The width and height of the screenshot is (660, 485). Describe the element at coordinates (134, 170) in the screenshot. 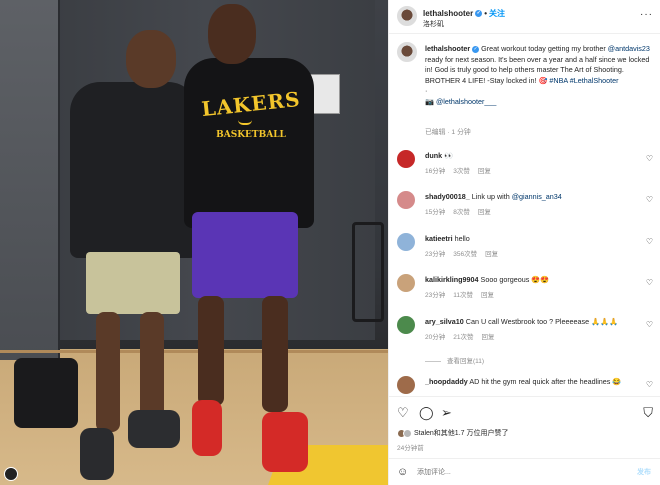

I see `person-left-torso` at that location.